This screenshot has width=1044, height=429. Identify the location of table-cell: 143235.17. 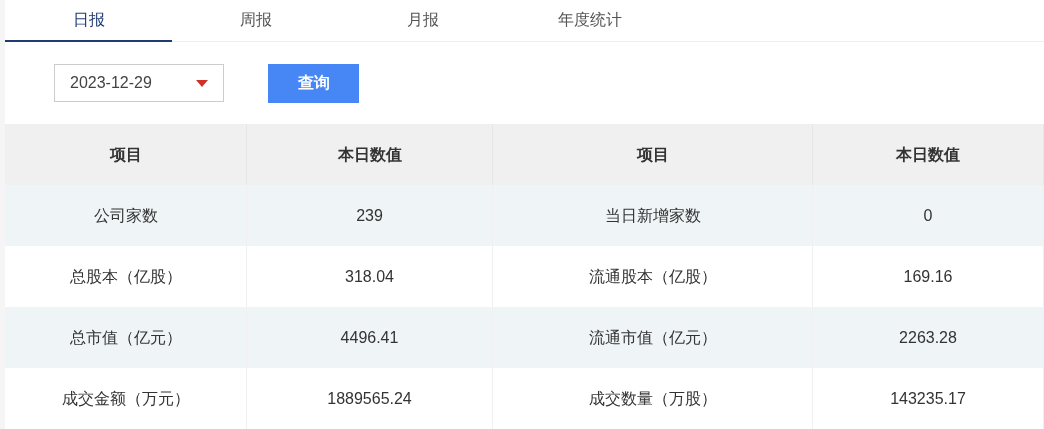
(928, 398).